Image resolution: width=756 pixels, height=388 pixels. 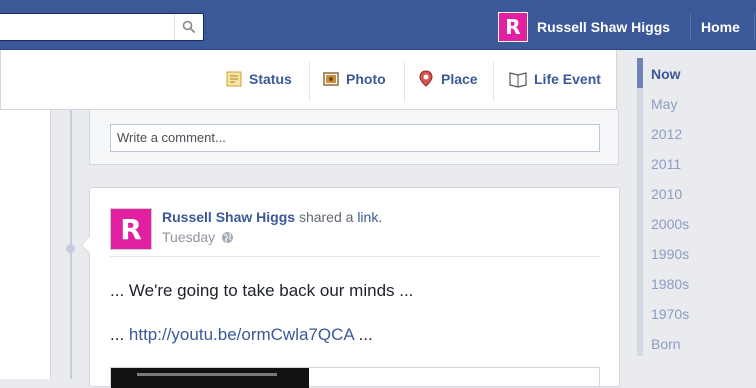 I want to click on link-preview, so click(x=355, y=377).